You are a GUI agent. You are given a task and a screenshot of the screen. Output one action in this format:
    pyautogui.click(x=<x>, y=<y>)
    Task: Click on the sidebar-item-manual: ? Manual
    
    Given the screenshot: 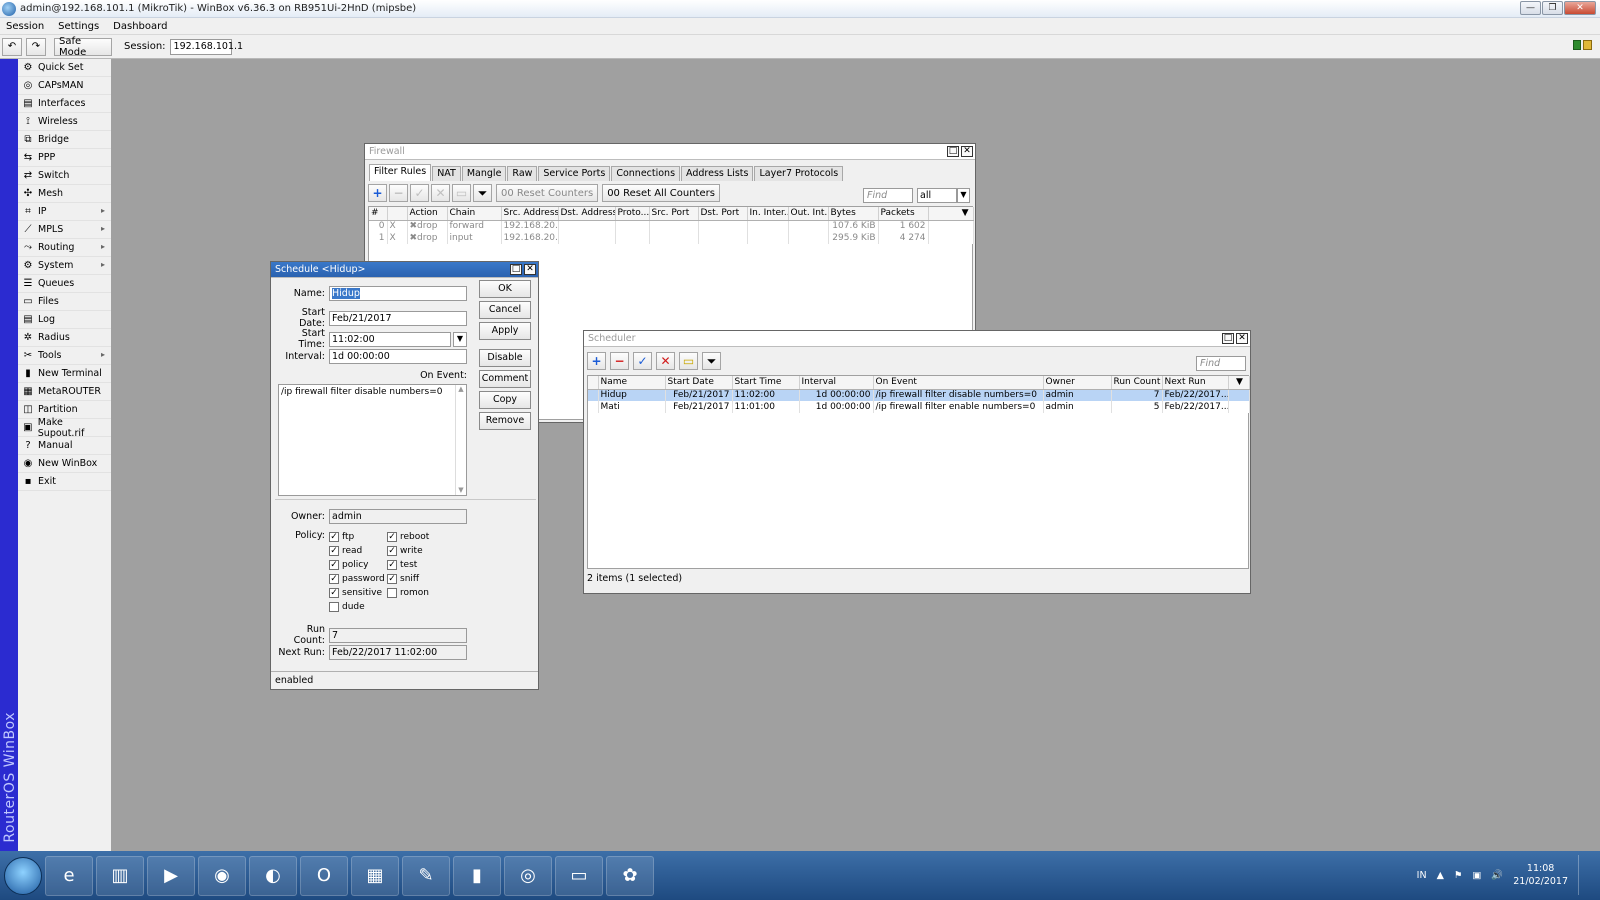 What is the action you would take?
    pyautogui.click(x=64, y=446)
    